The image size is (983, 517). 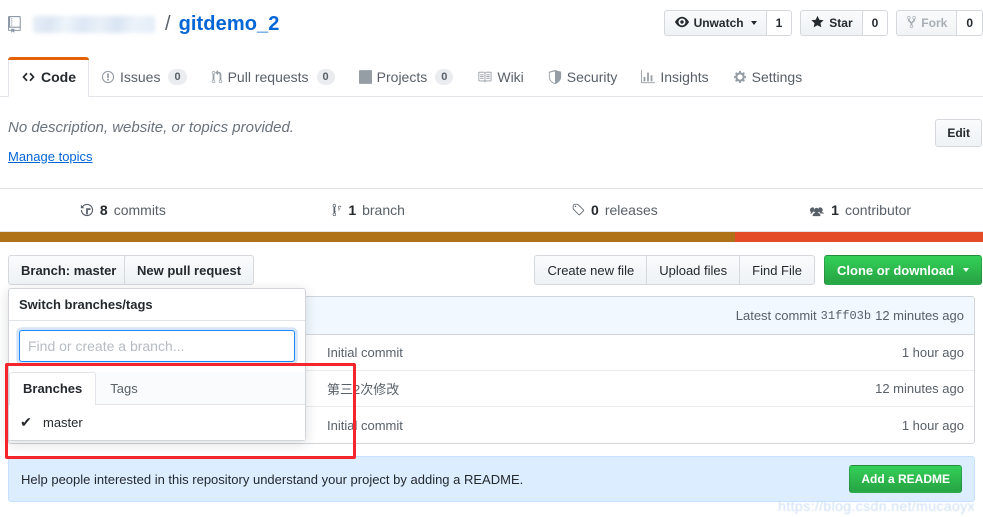 I want to click on tab-branches: Branches, so click(x=53, y=388).